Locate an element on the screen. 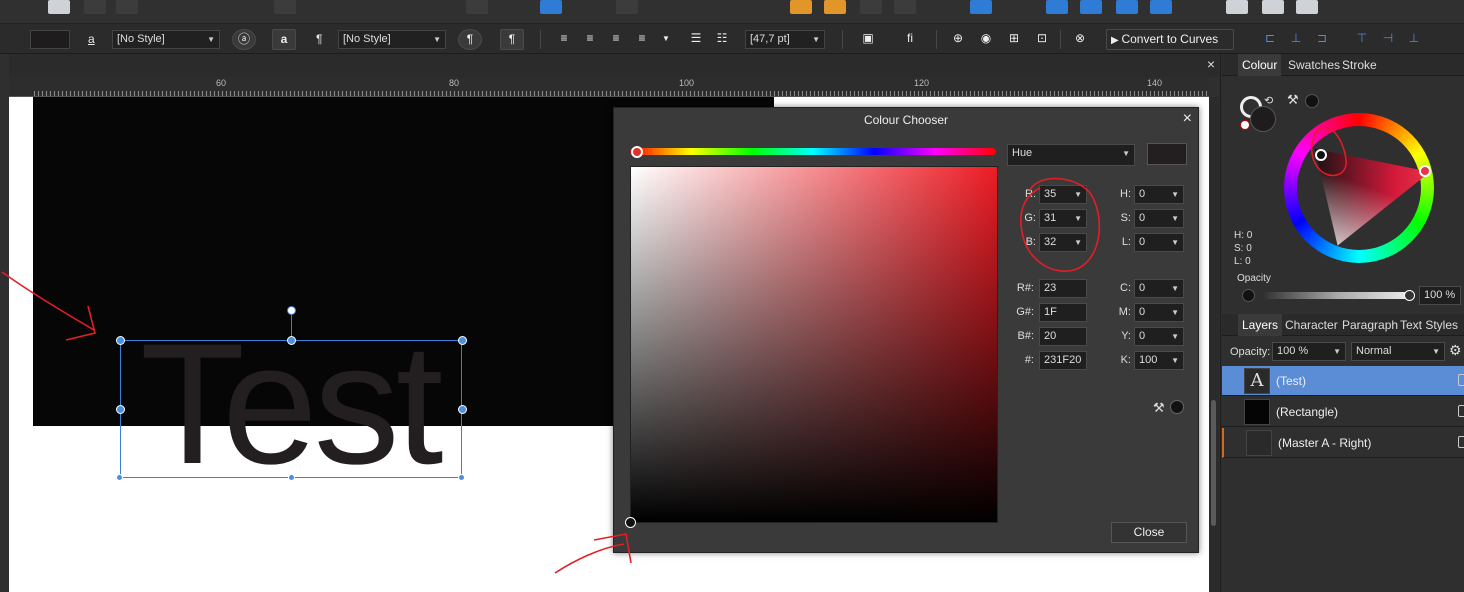 This screenshot has height=592, width=1464. convert-to-curves-button: ▶ Convert to Curves is located at coordinates (1170, 39).